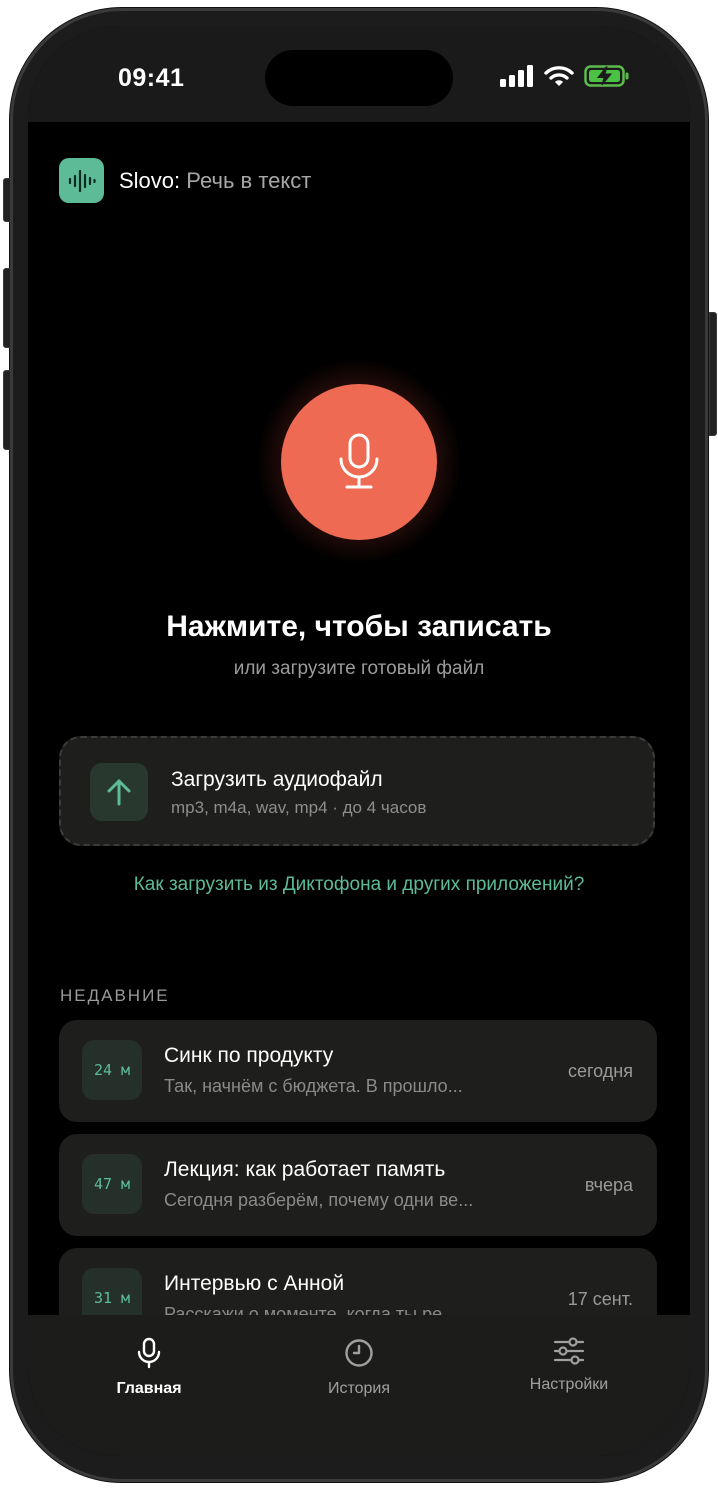 This screenshot has height=1492, width=718. I want to click on tab-home-label: Главная, so click(149, 1388).